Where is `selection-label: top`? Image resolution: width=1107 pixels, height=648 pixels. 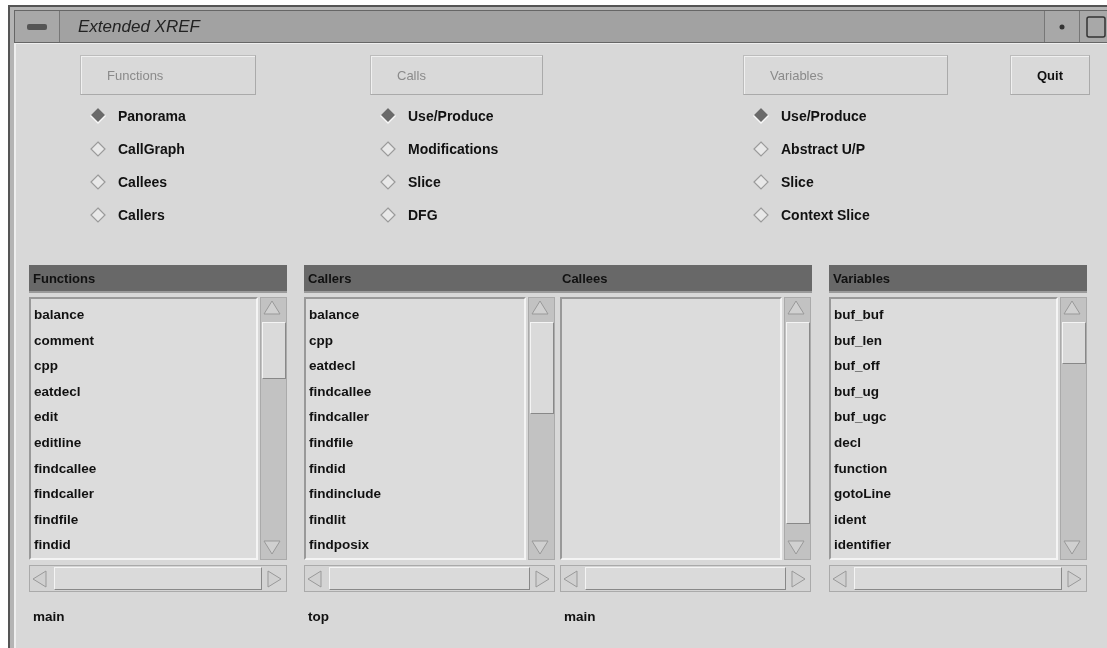
selection-label: top is located at coordinates (318, 617).